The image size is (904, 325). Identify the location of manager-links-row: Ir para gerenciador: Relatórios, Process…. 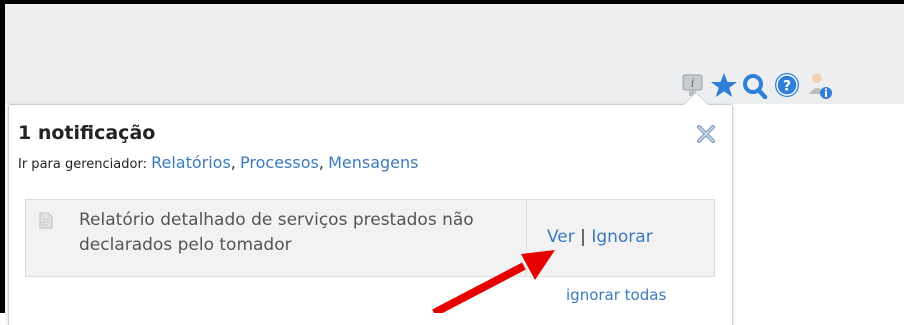
(218, 162).